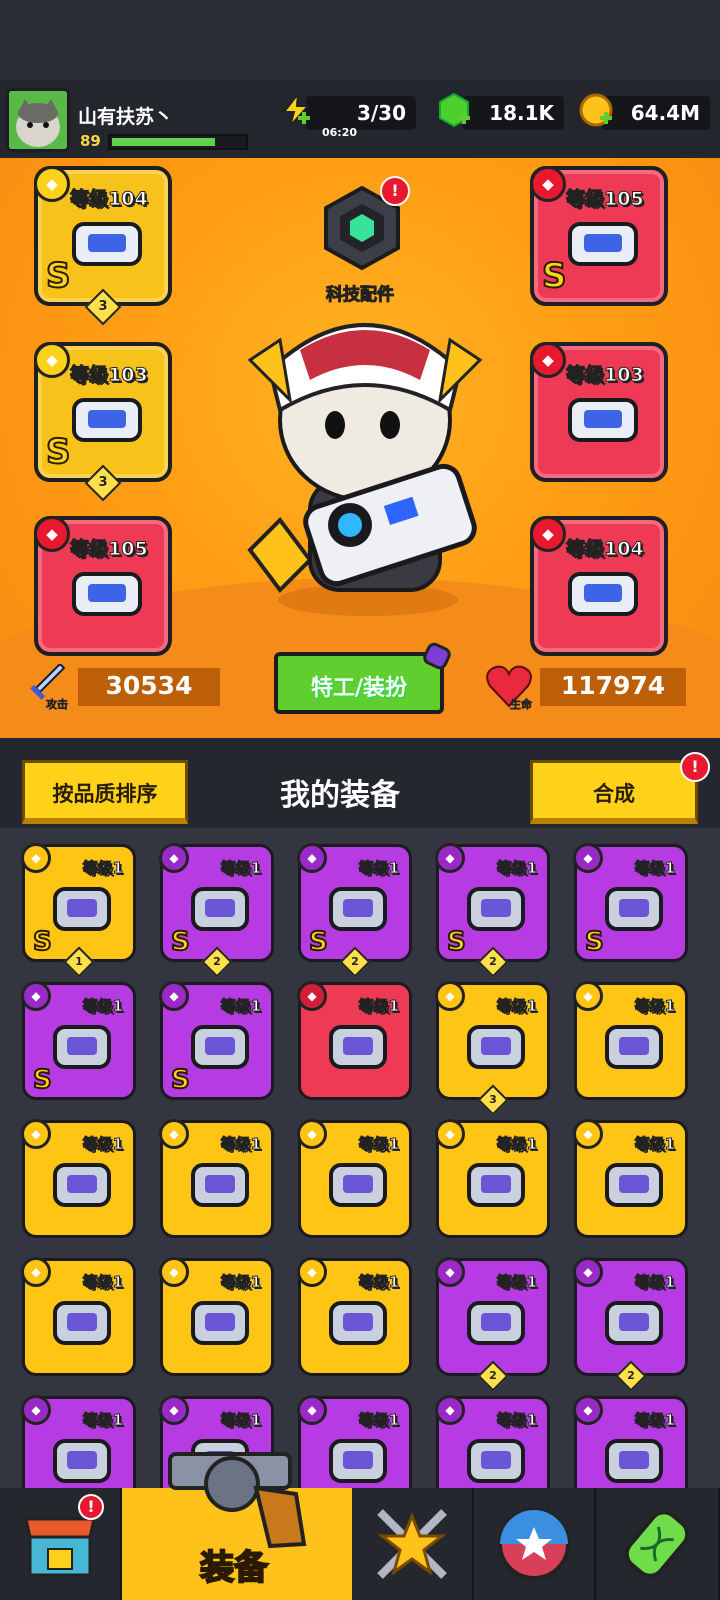 This screenshot has height=1600, width=720. Describe the element at coordinates (359, 683) in the screenshot. I see `agent-outfit-button: 特工/装扮` at that location.